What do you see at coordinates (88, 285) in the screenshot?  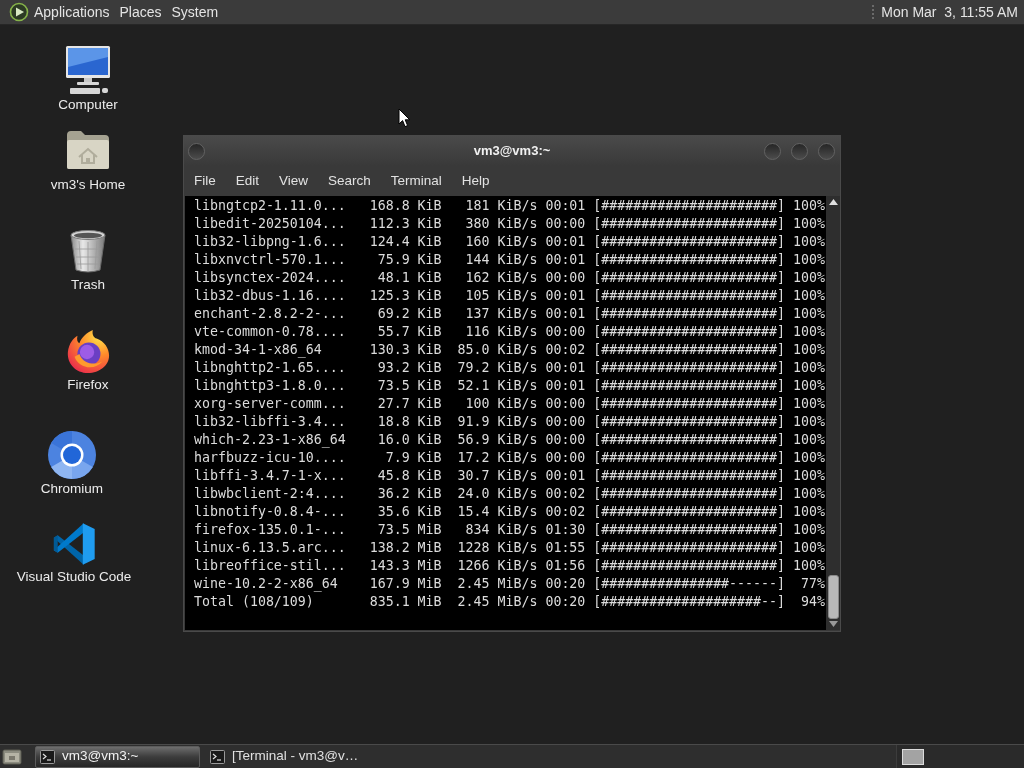 I see `desktop-icon-label: Trash` at bounding box center [88, 285].